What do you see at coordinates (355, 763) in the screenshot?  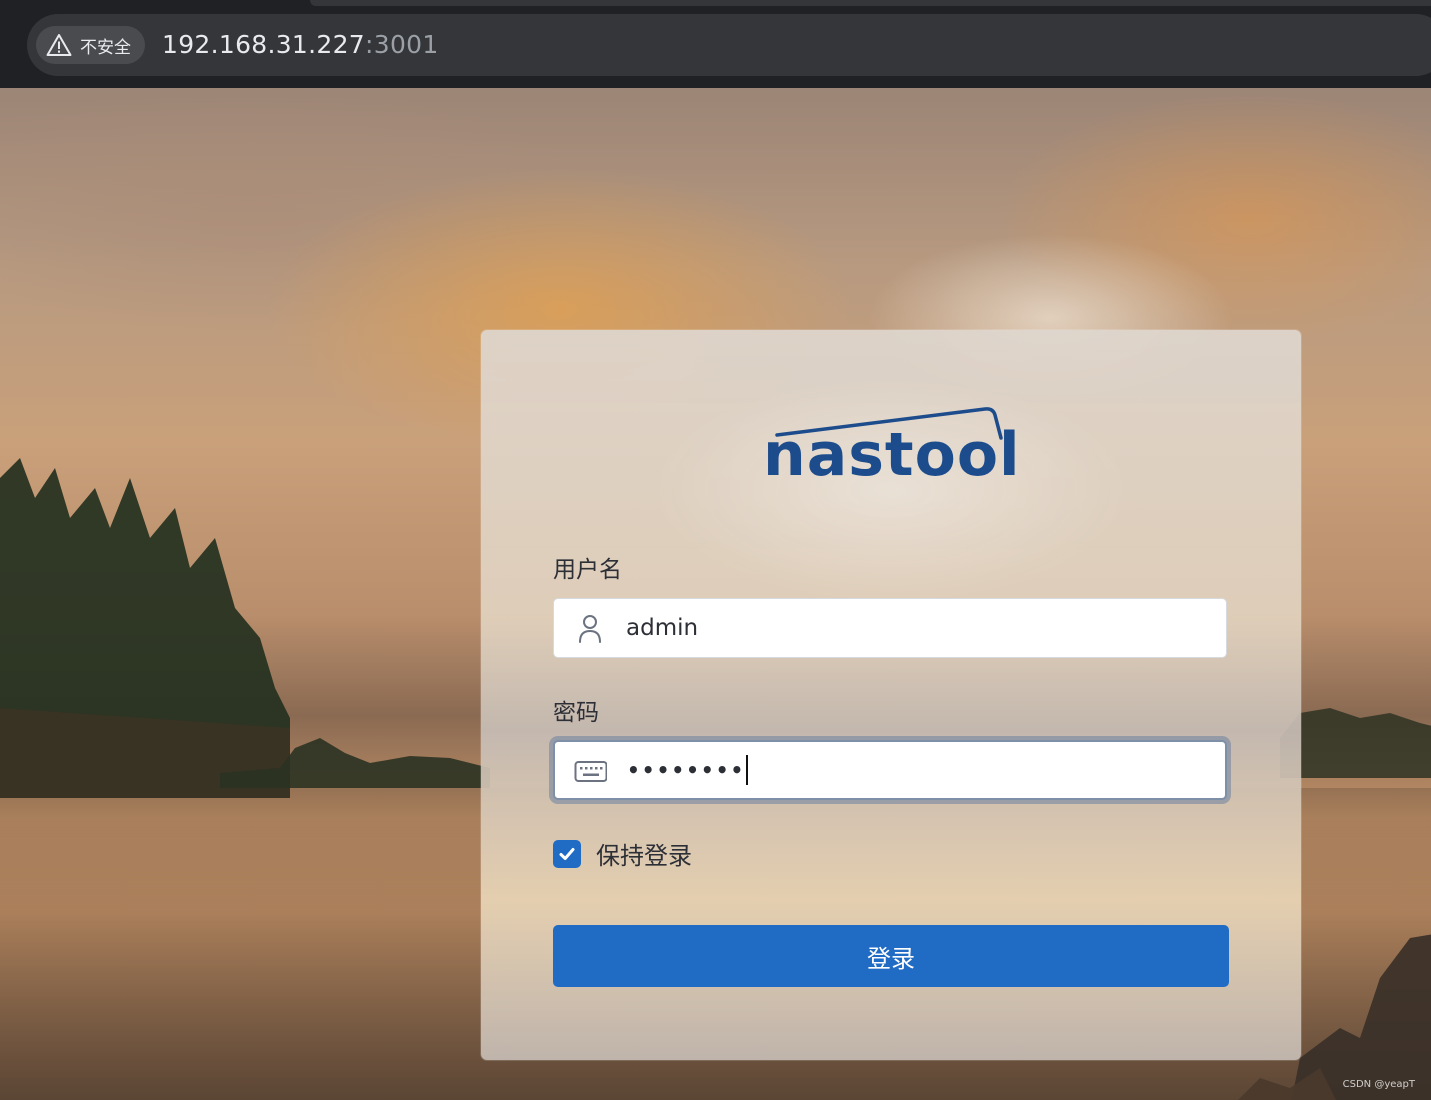 I see `background-islet` at bounding box center [355, 763].